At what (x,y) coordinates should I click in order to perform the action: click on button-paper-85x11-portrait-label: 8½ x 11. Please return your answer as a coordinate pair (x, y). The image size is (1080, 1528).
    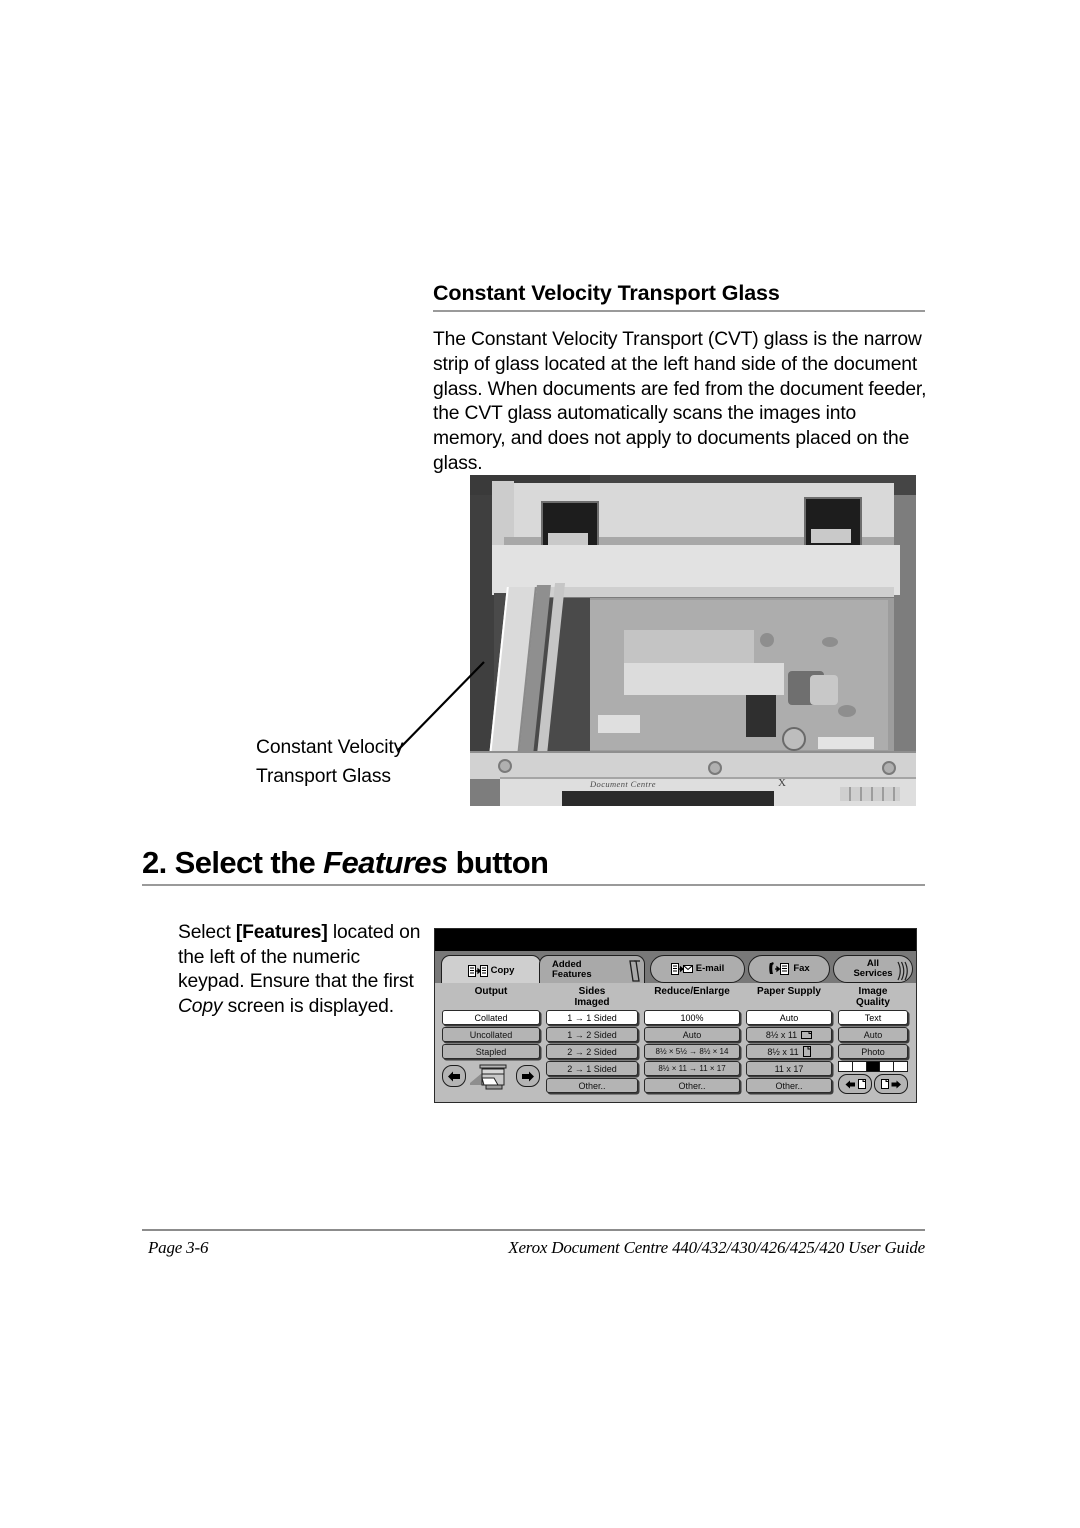
    Looking at the image, I should click on (783, 1051).